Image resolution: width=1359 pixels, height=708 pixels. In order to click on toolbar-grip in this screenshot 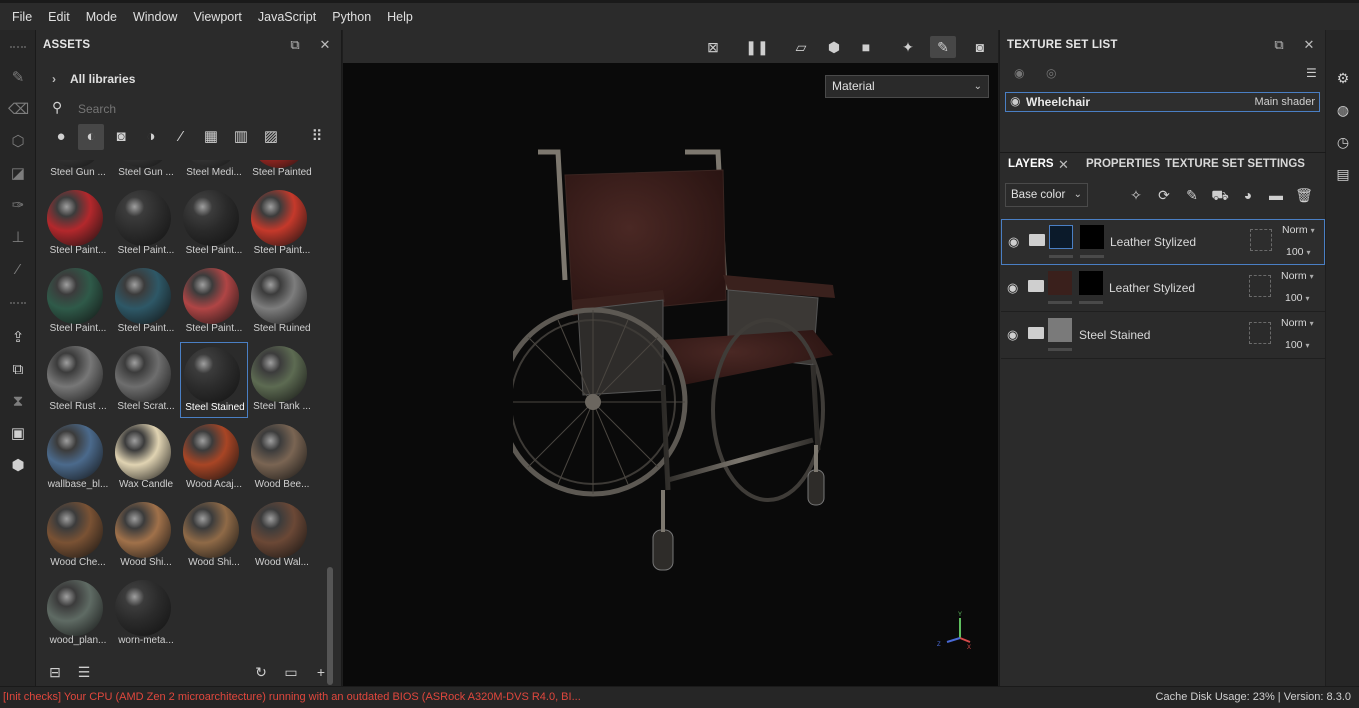, I will do `click(18, 47)`.